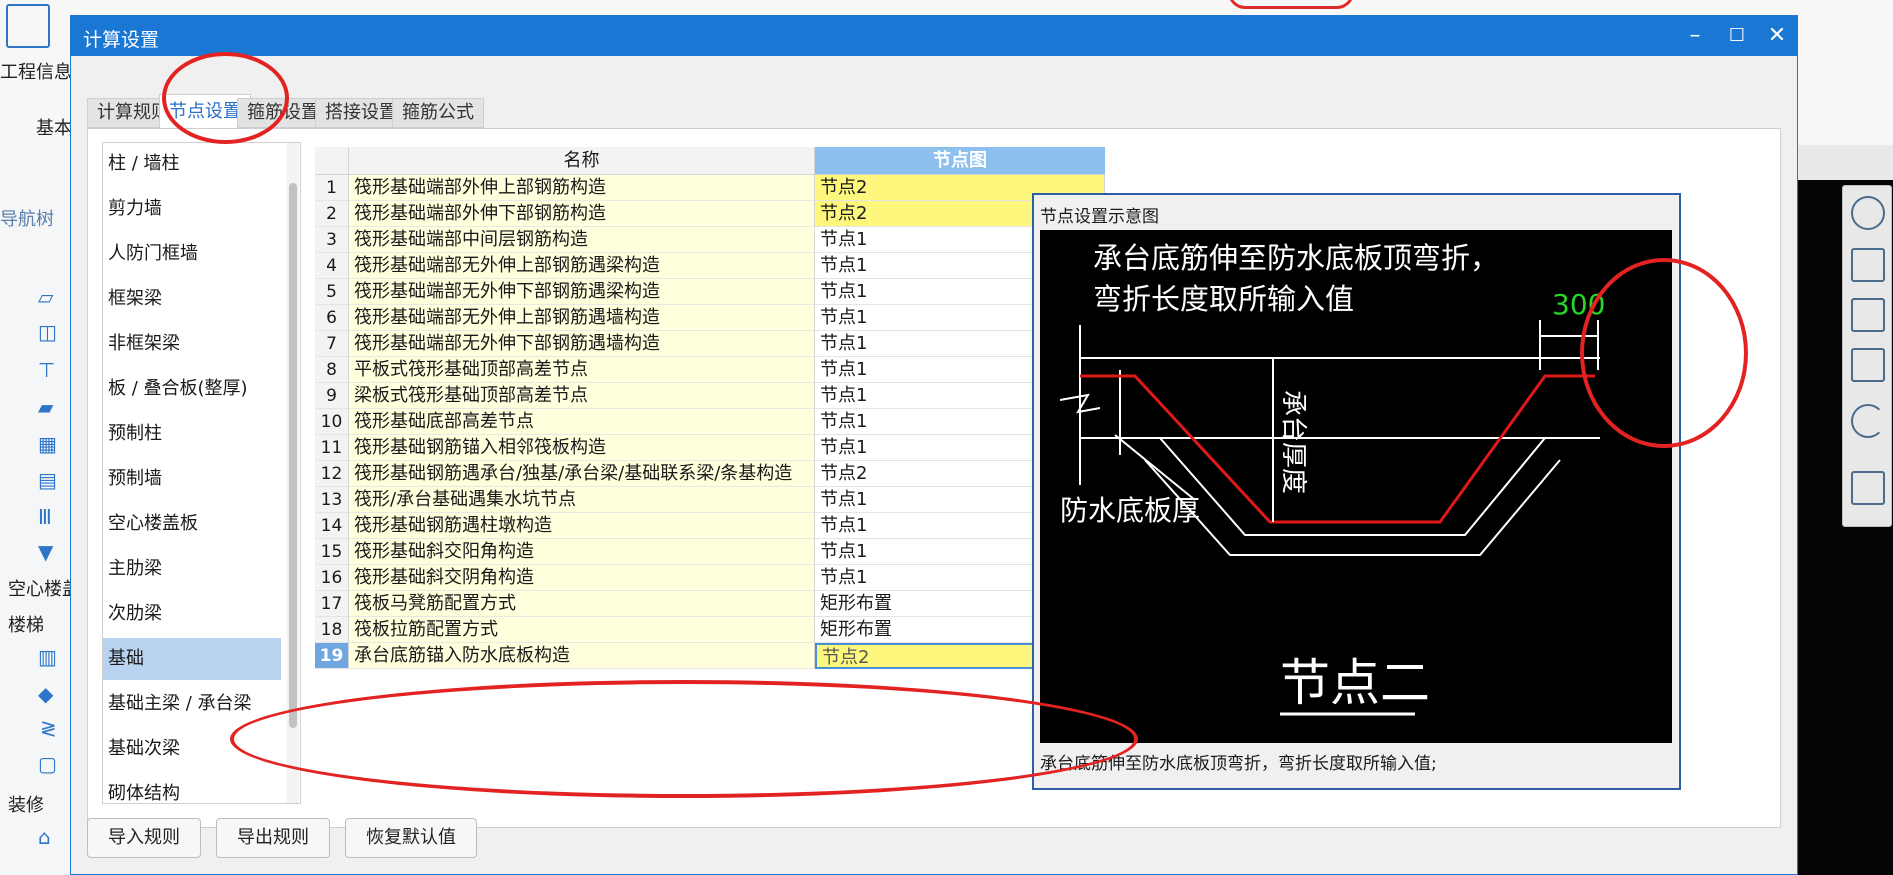 Image resolution: width=1893 pixels, height=875 pixels. What do you see at coordinates (710, 552) in the screenshot?
I see `table-row: 15 筏形基础斜交阳角构造 节点1` at bounding box center [710, 552].